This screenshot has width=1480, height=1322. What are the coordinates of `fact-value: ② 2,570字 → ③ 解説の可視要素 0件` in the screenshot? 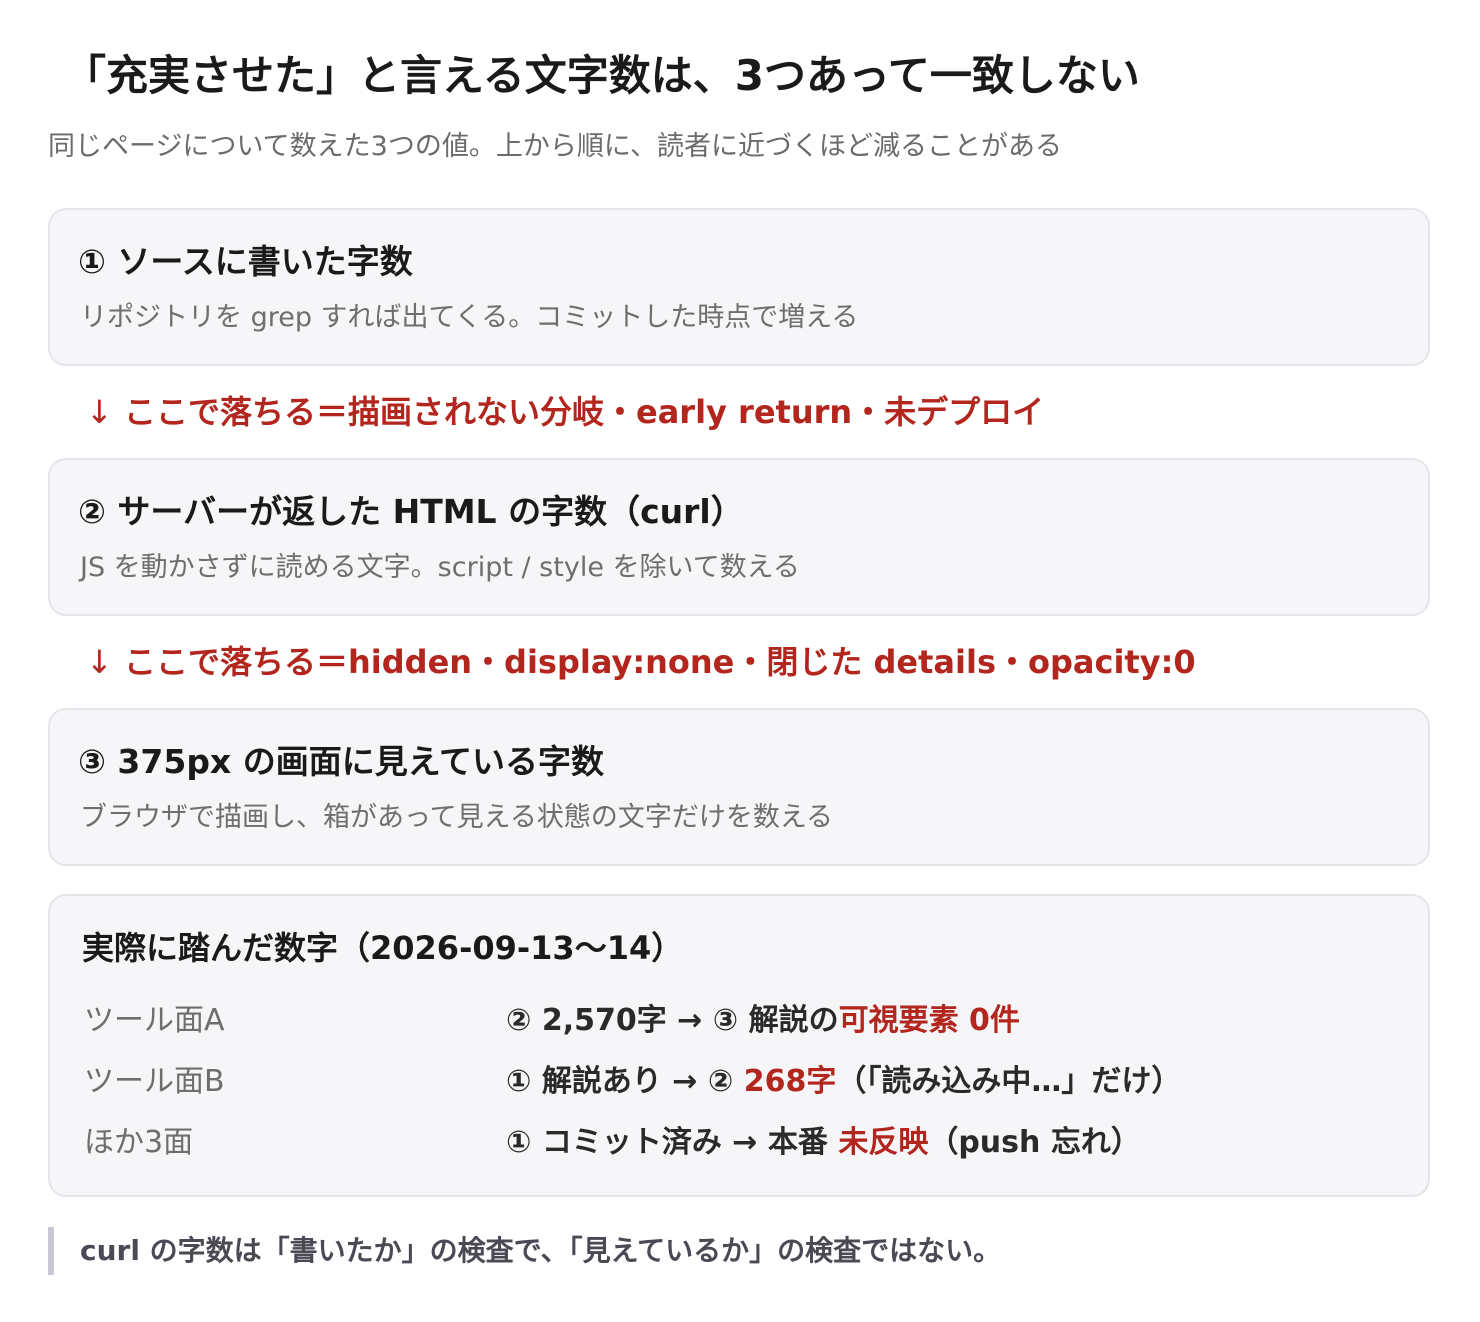 It's located at (763, 1021).